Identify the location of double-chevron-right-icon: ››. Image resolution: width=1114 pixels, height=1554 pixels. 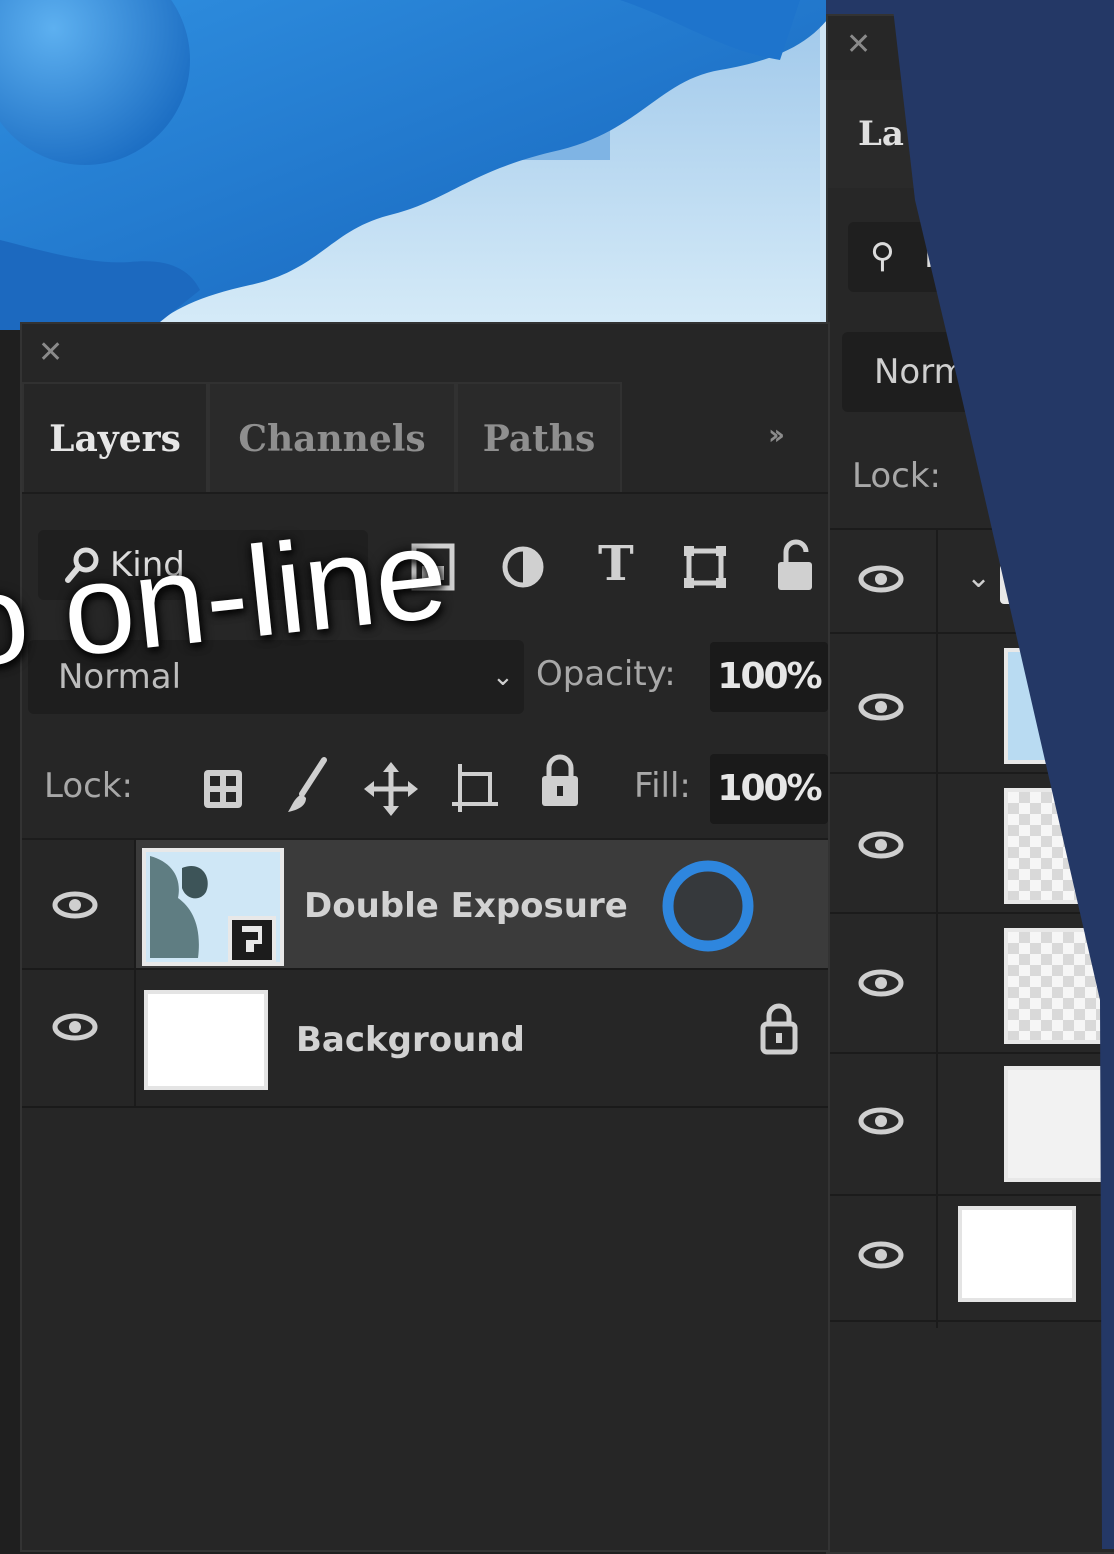
(776, 434).